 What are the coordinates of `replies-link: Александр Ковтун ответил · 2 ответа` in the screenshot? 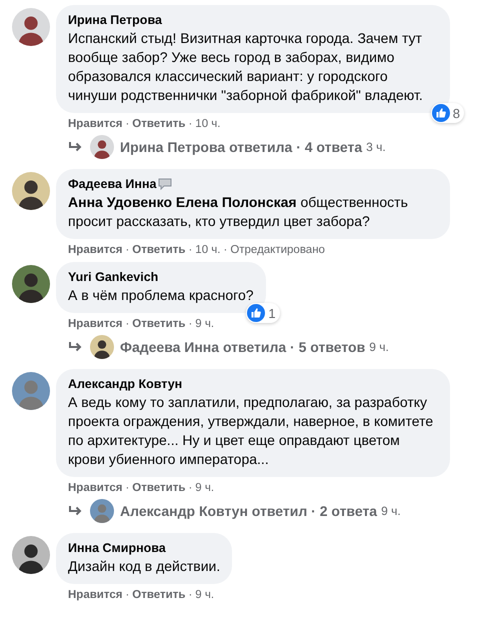 It's located at (249, 511).